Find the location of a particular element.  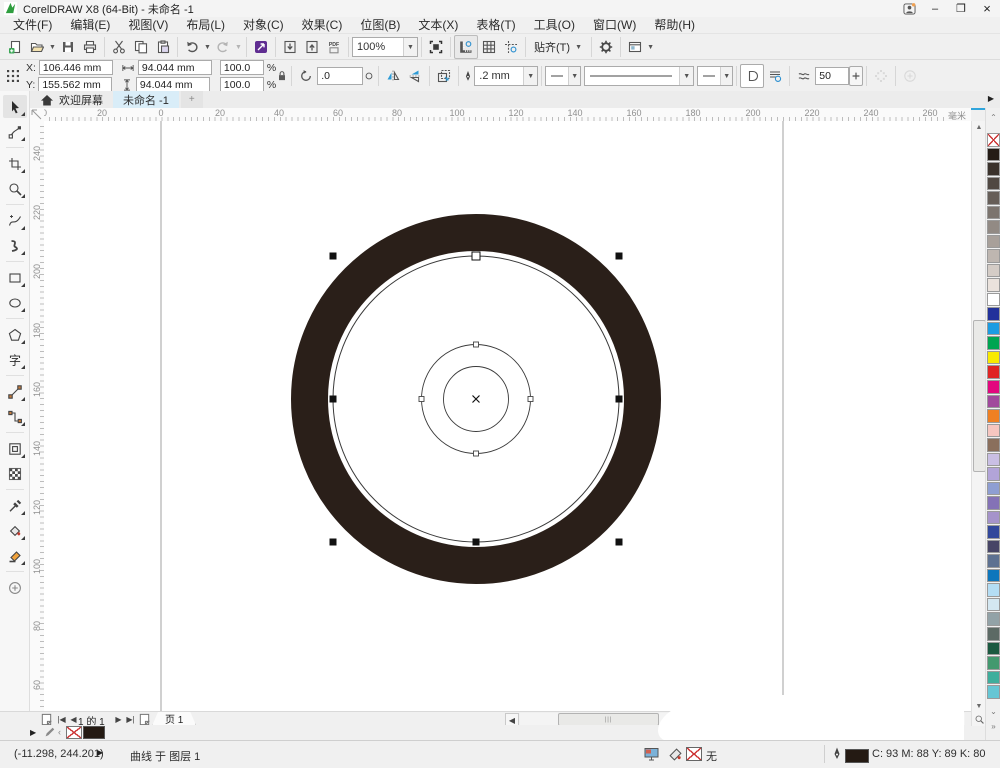

menu-7: 位图(B) is located at coordinates (380, 25).